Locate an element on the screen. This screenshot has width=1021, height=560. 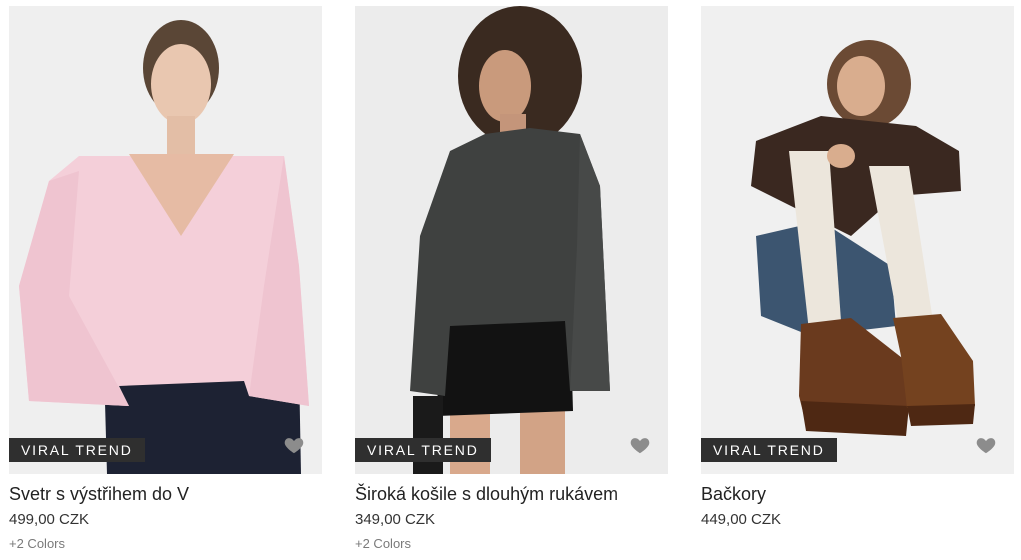
product-name: Široká košile s dlouhým rukávem is located at coordinates (511, 494).